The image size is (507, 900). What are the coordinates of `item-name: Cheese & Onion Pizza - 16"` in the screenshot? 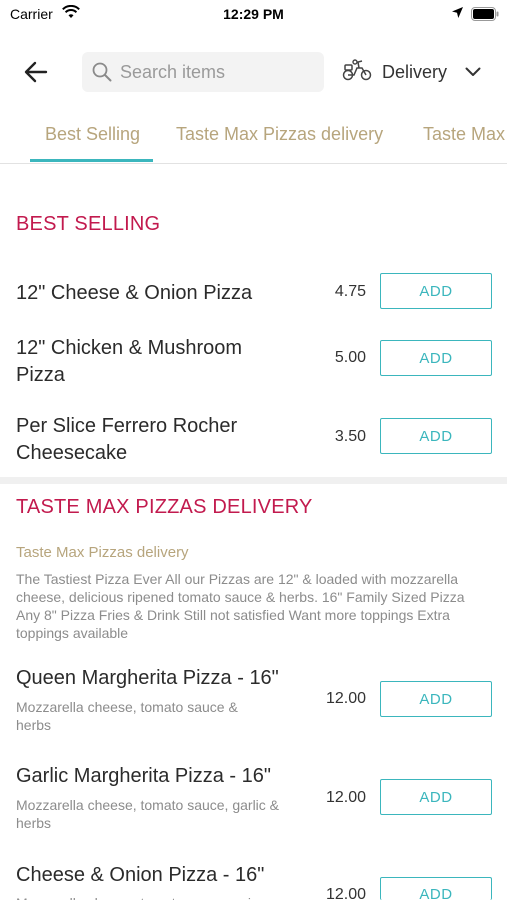 It's located at (140, 875).